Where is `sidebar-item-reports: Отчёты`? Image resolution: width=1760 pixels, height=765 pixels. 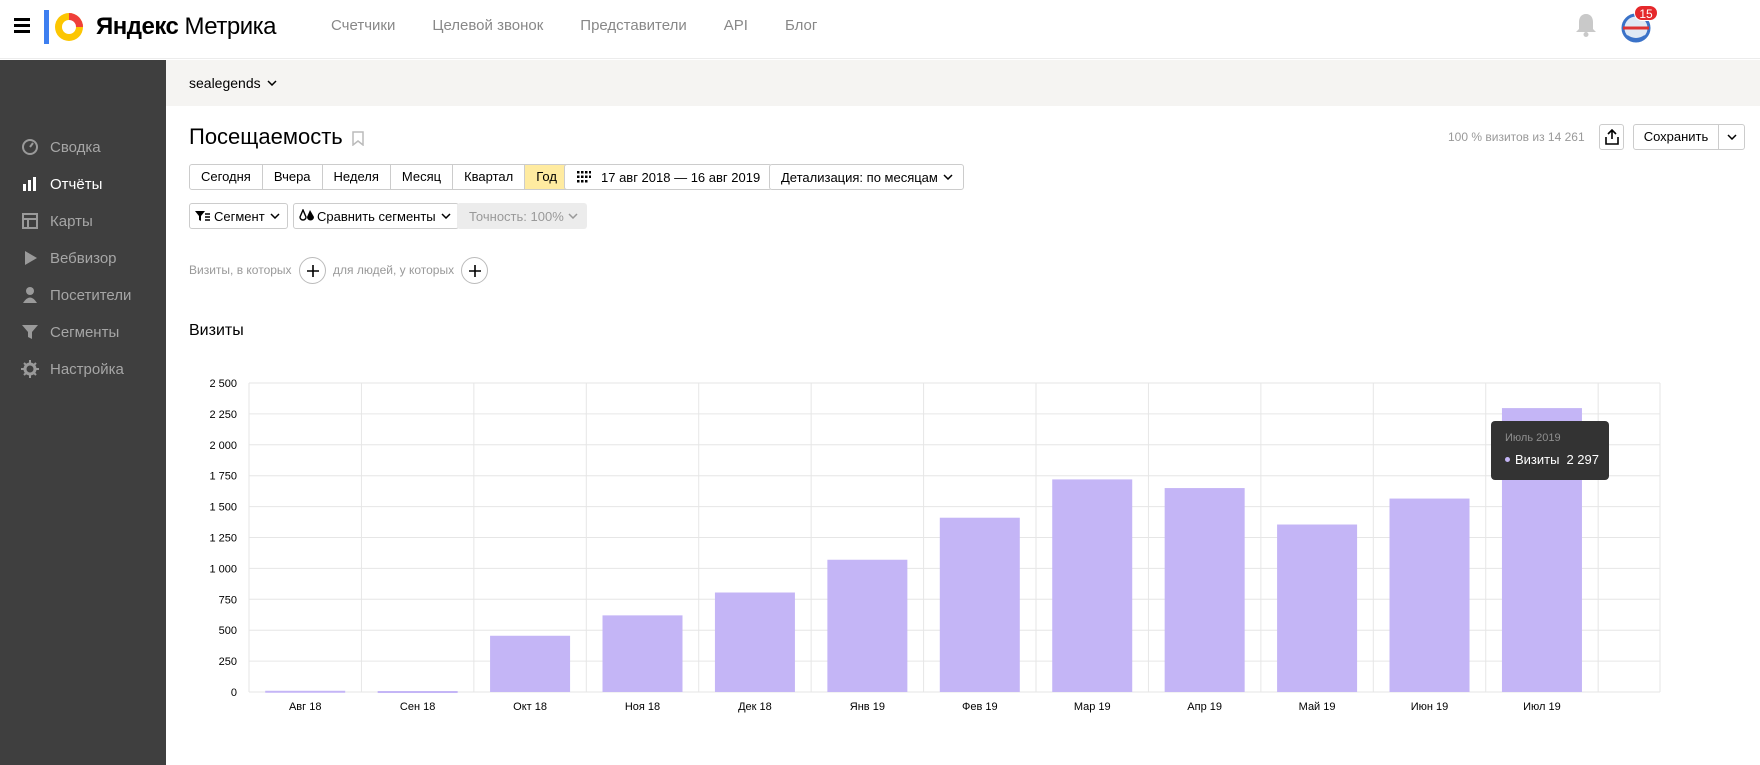 sidebar-item-reports: Отчёты is located at coordinates (83, 184).